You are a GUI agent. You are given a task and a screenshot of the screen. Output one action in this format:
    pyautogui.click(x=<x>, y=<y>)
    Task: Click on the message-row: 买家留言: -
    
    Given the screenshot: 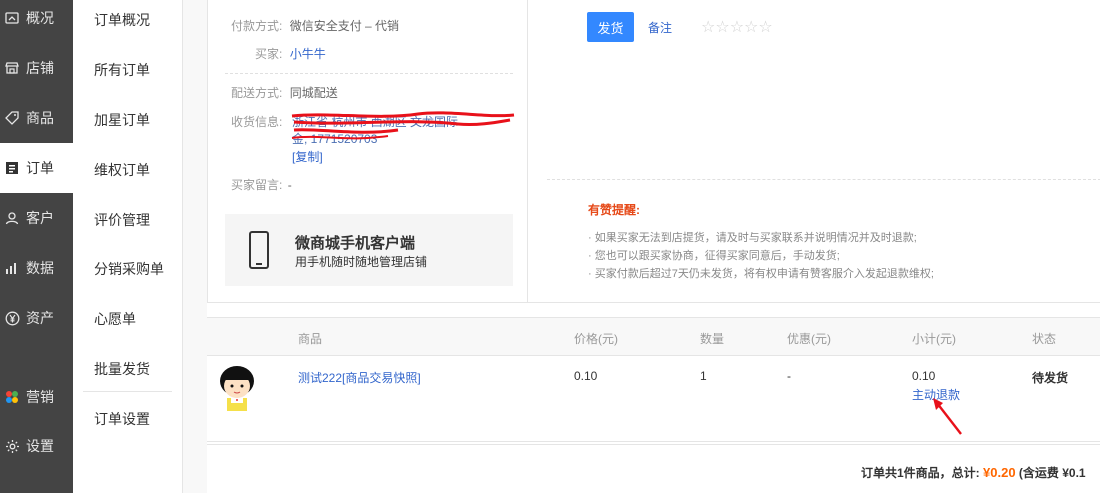 What is the action you would take?
    pyautogui.click(x=261, y=184)
    